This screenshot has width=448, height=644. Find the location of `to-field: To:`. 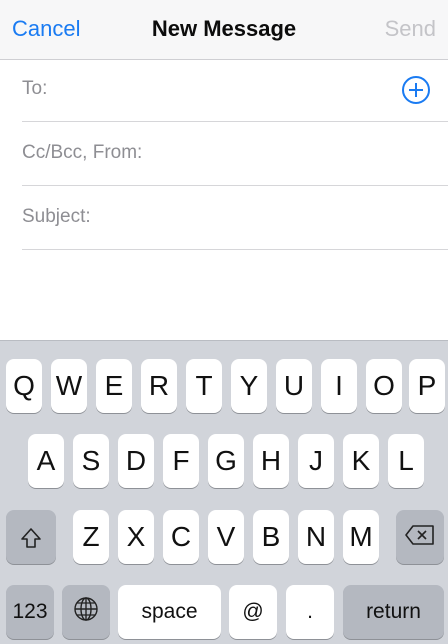

to-field: To: is located at coordinates (235, 91).